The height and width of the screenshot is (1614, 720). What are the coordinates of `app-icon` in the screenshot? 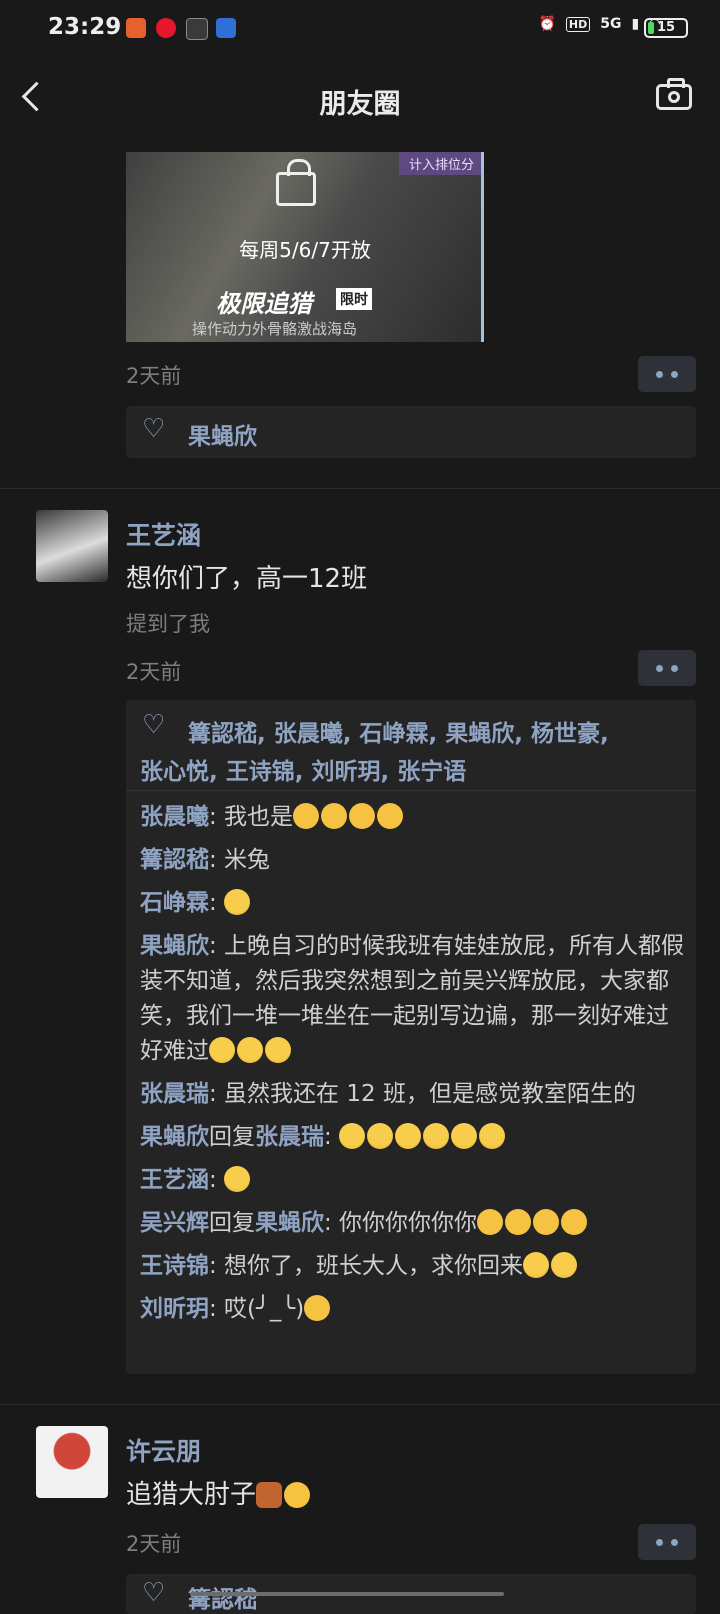 It's located at (197, 29).